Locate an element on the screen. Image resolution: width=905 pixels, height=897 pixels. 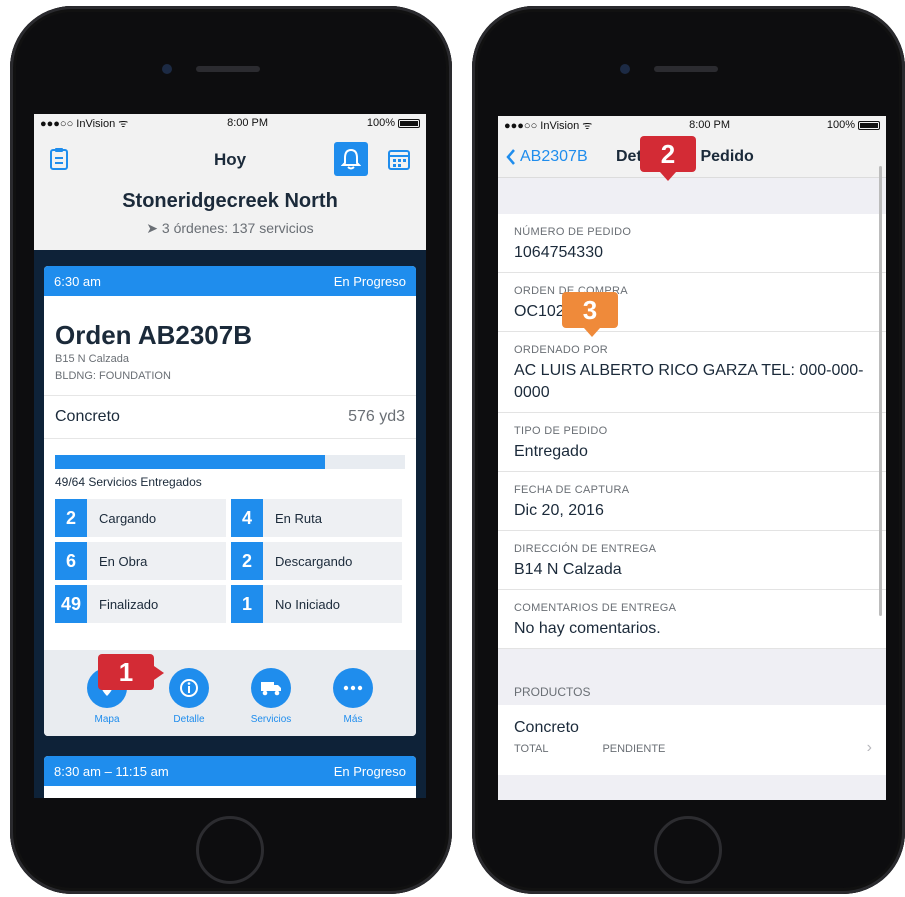
product-row: Concreto 576 yd3 is located at coordinates (230, 417).